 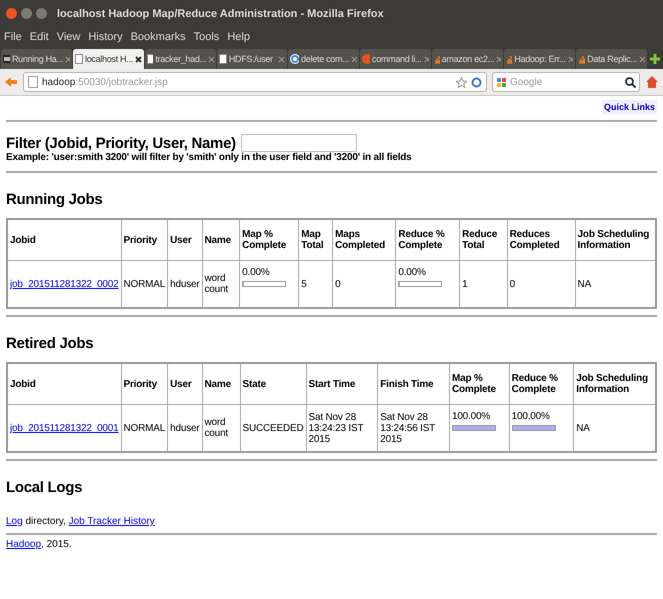 I want to click on close-icon, so click(x=138, y=59).